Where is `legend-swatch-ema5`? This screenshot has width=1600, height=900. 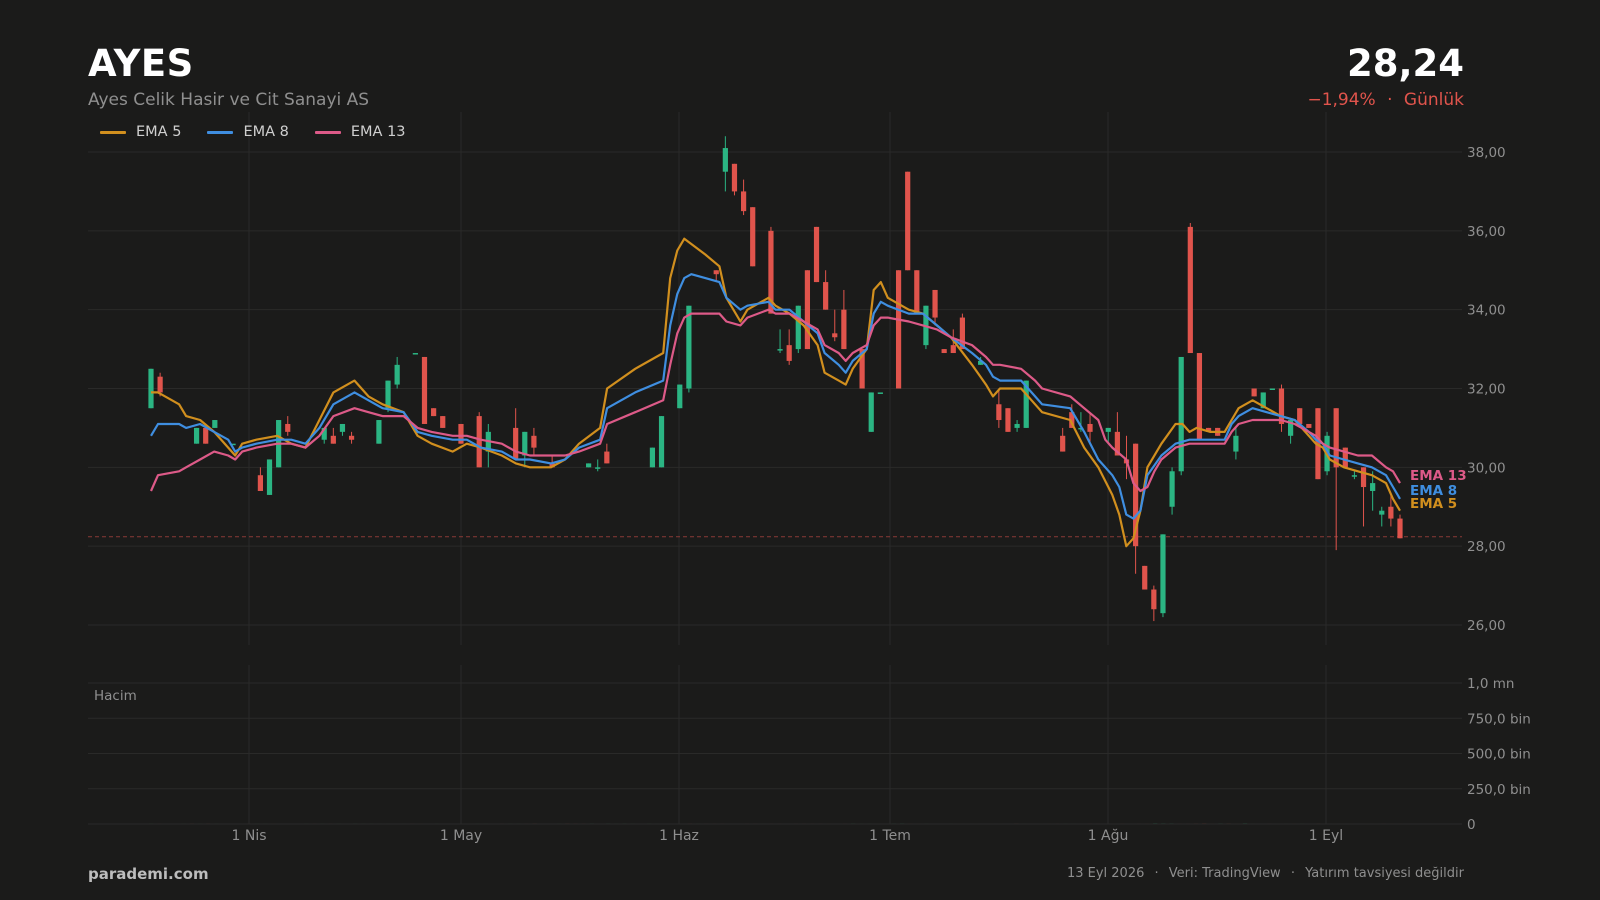
legend-swatch-ema5 is located at coordinates (113, 132).